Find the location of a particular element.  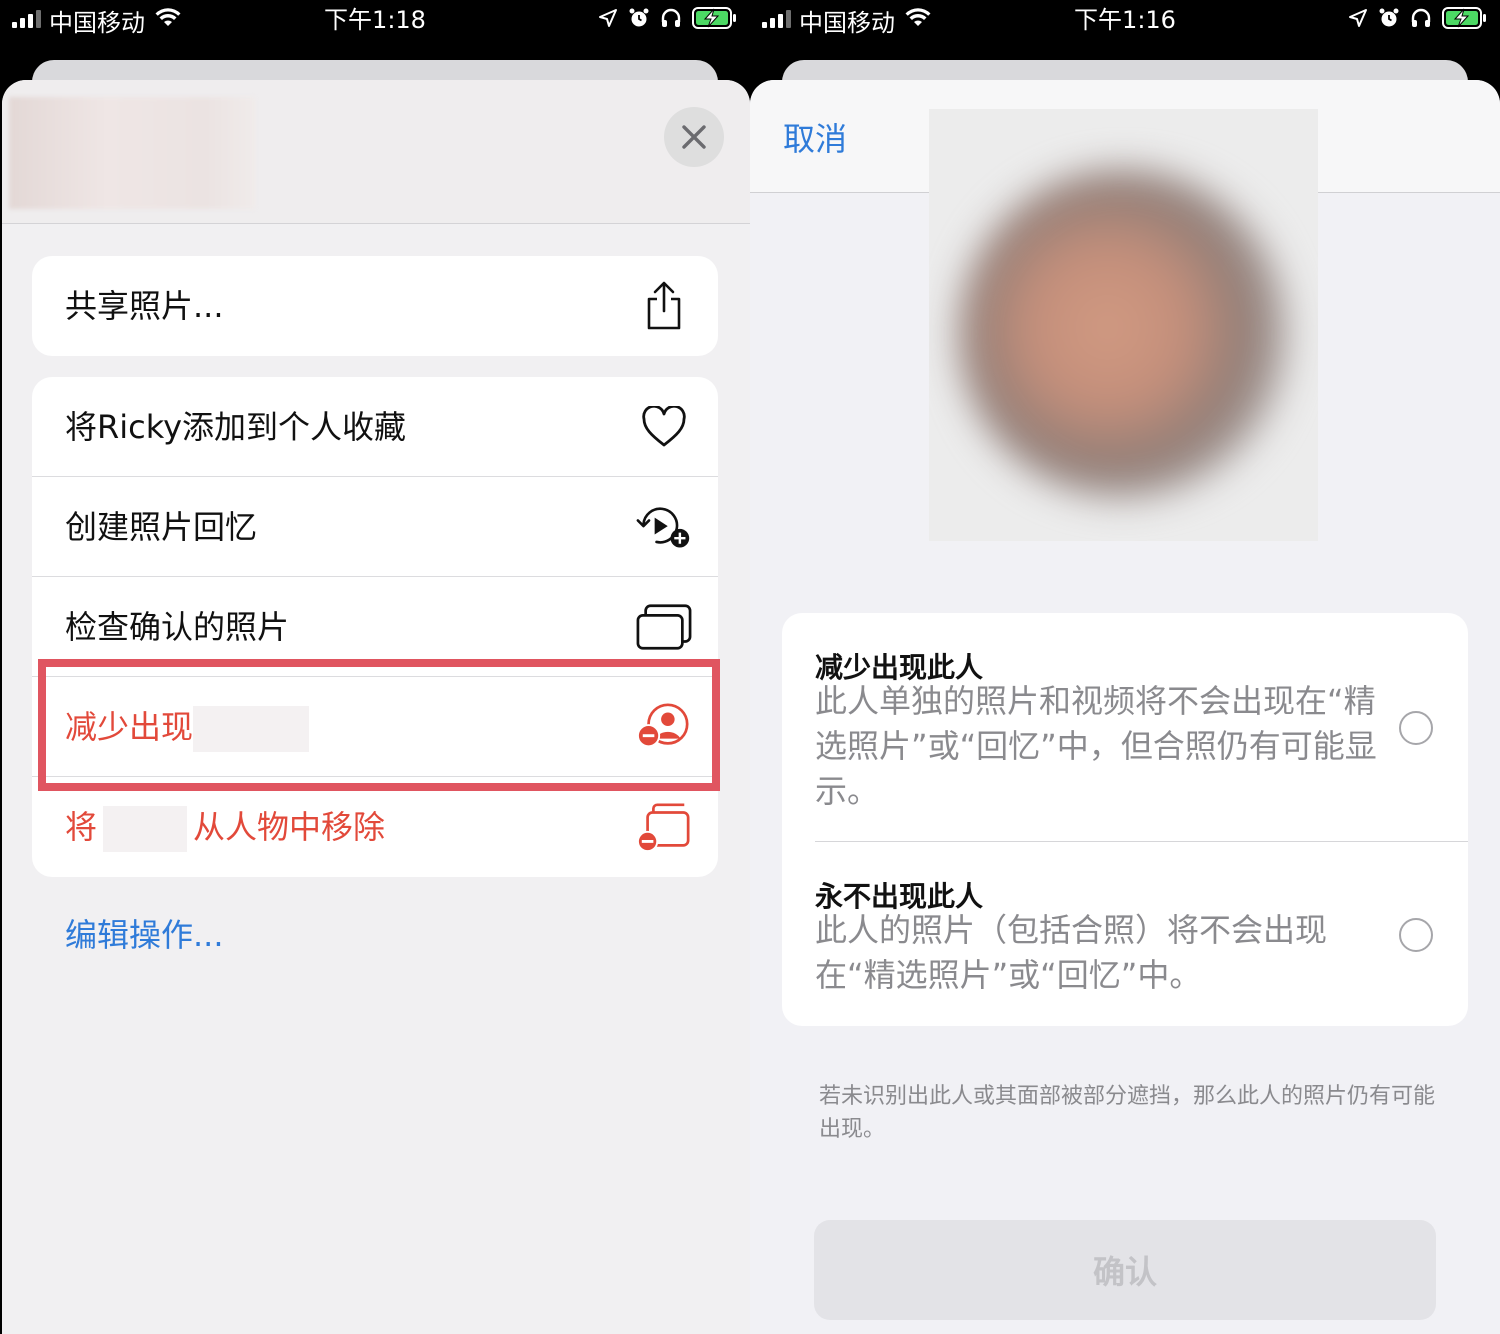

remove-prefix-text: 将 is located at coordinates (81, 827).